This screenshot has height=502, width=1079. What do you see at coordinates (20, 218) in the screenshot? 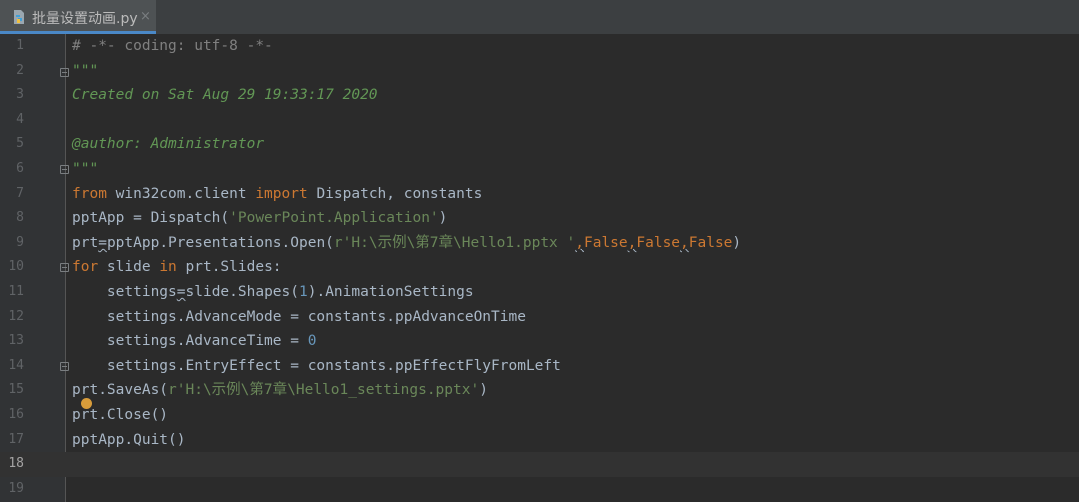
I see `line-number: 8` at bounding box center [20, 218].